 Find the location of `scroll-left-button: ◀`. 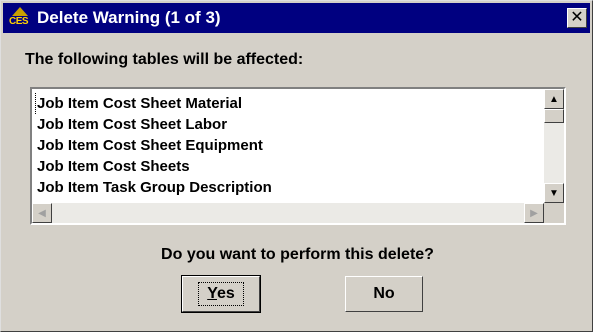

scroll-left-button: ◀ is located at coordinates (42, 213).